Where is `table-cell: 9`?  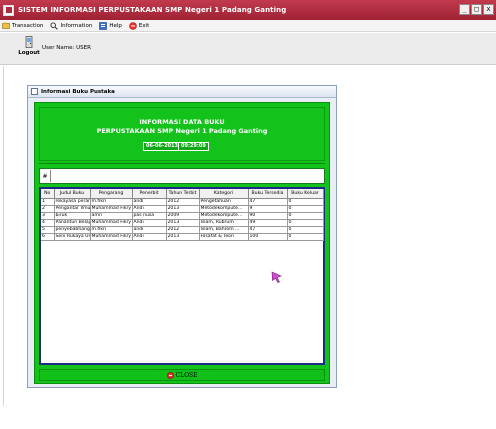
table-cell: 9 is located at coordinates (268, 209).